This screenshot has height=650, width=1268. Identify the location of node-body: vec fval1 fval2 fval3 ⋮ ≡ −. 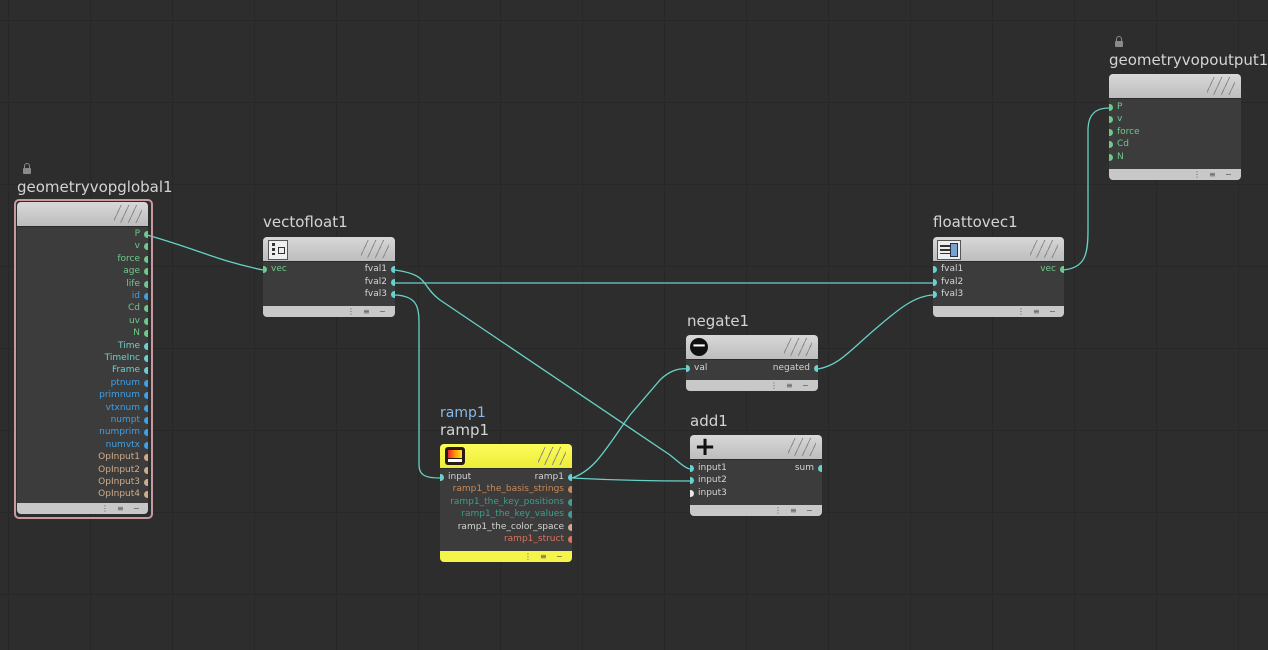
(329, 277).